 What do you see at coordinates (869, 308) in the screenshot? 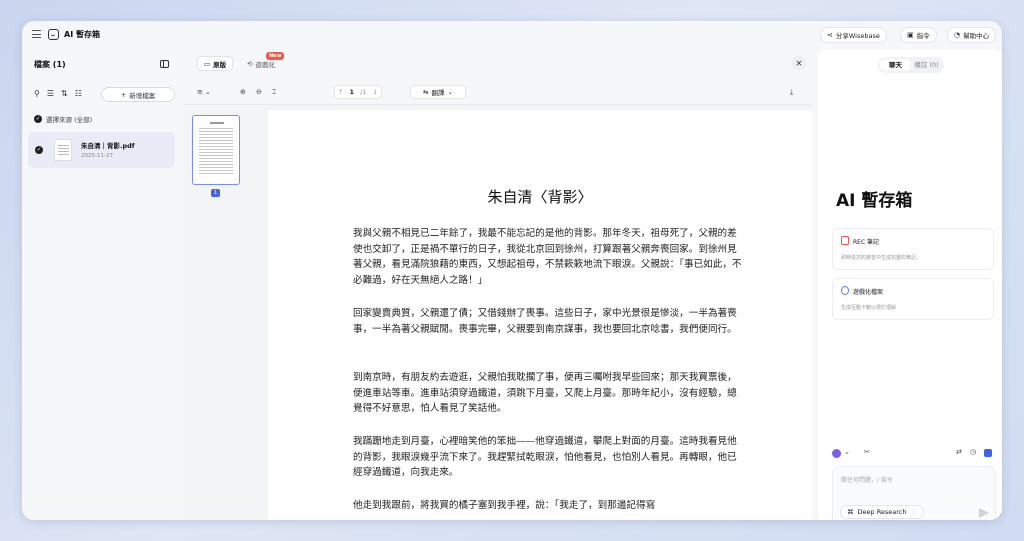
I see `card-description: 生成互動卡範以便於理解` at bounding box center [869, 308].